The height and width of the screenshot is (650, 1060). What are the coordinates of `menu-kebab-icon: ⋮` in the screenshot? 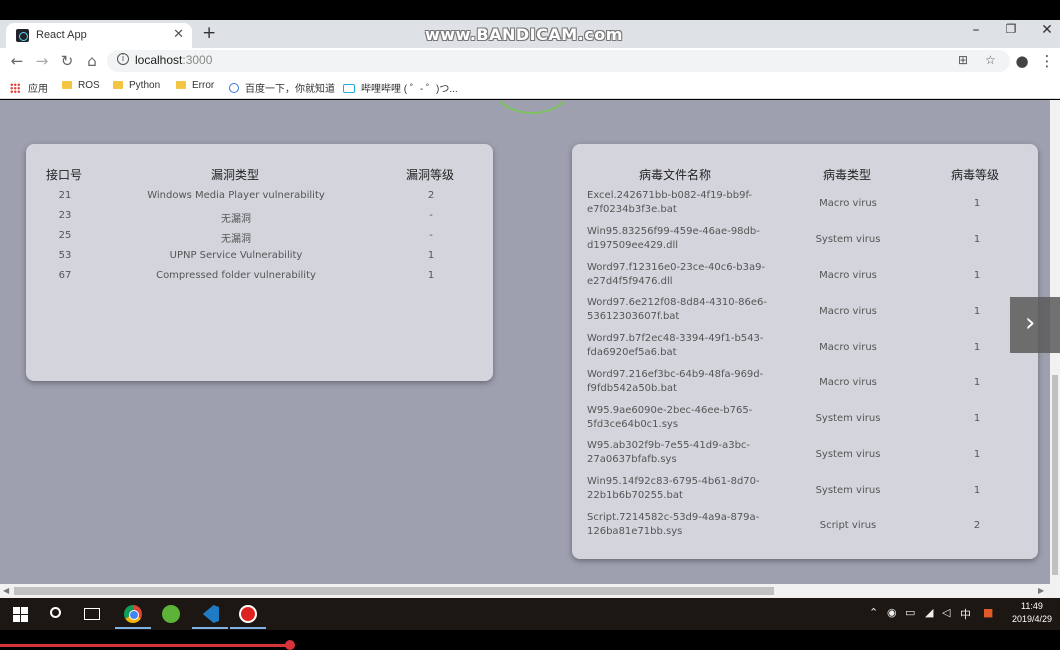 It's located at (1047, 61).